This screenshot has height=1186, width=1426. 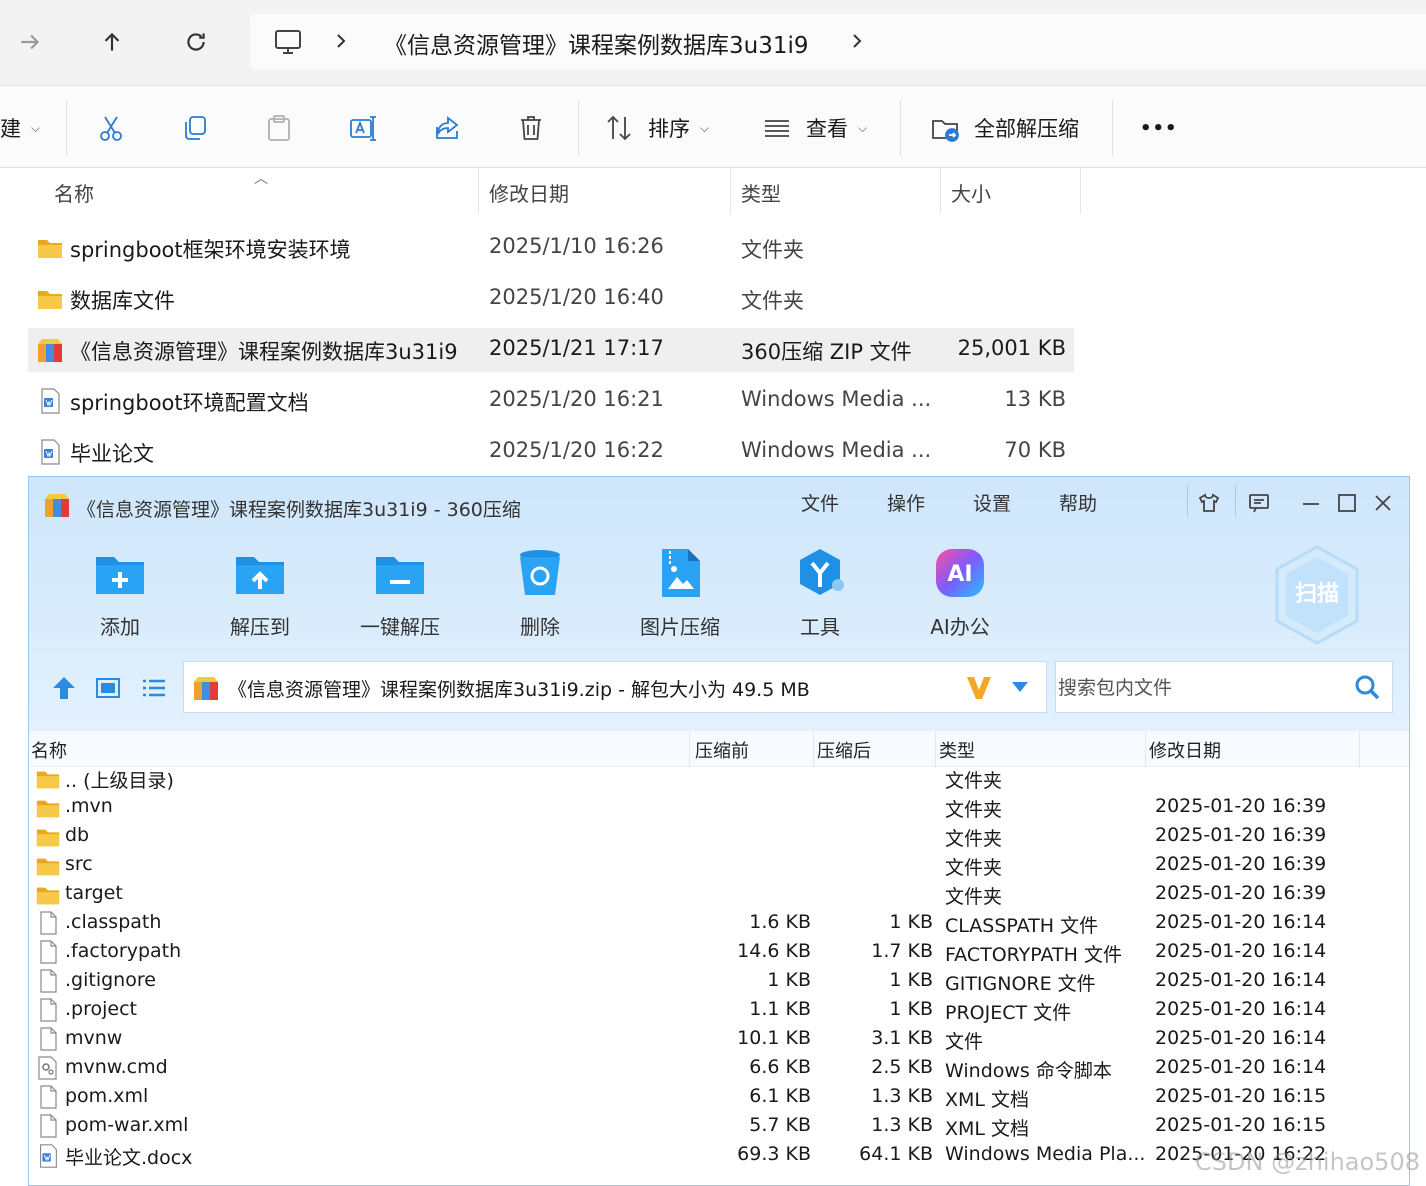 What do you see at coordinates (196, 42) in the screenshot?
I see `refresh-button` at bounding box center [196, 42].